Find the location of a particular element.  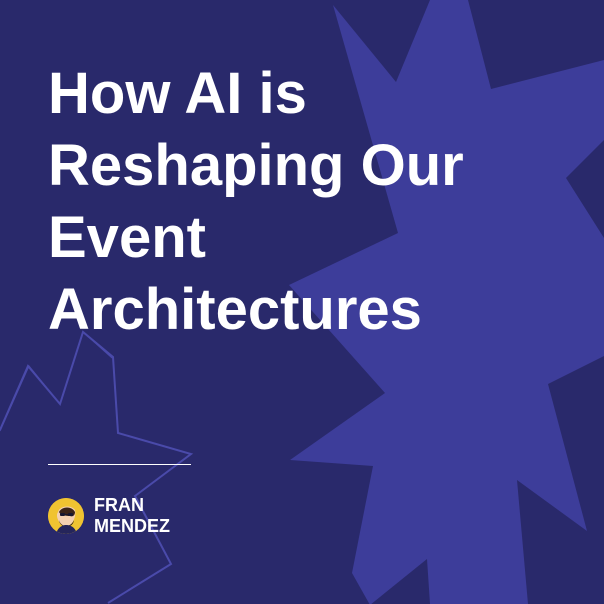

title-line-3: Event is located at coordinates (127, 237).